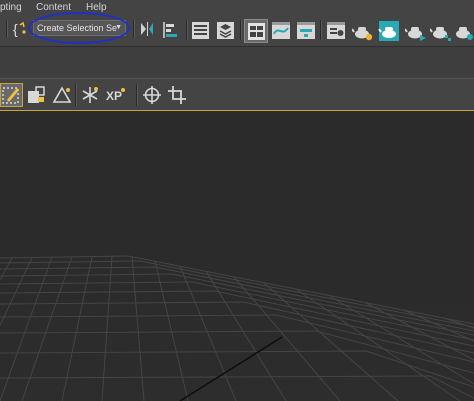  I want to click on render-setup-icon, so click(363, 32).